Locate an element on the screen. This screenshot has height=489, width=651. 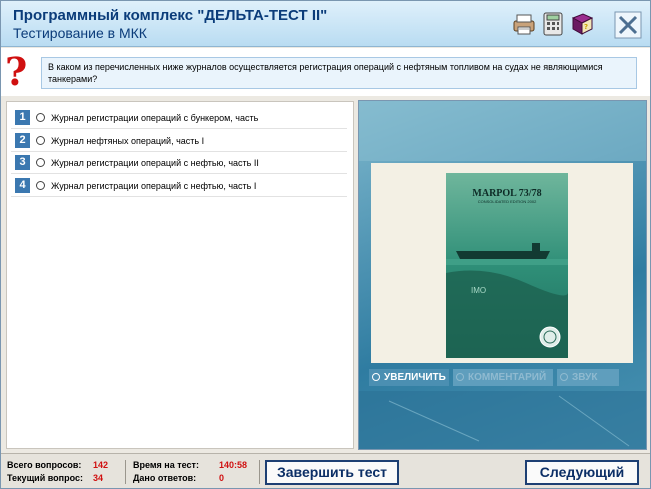
zoom-button: УВЕЛИЧИТЬ is located at coordinates (409, 377).